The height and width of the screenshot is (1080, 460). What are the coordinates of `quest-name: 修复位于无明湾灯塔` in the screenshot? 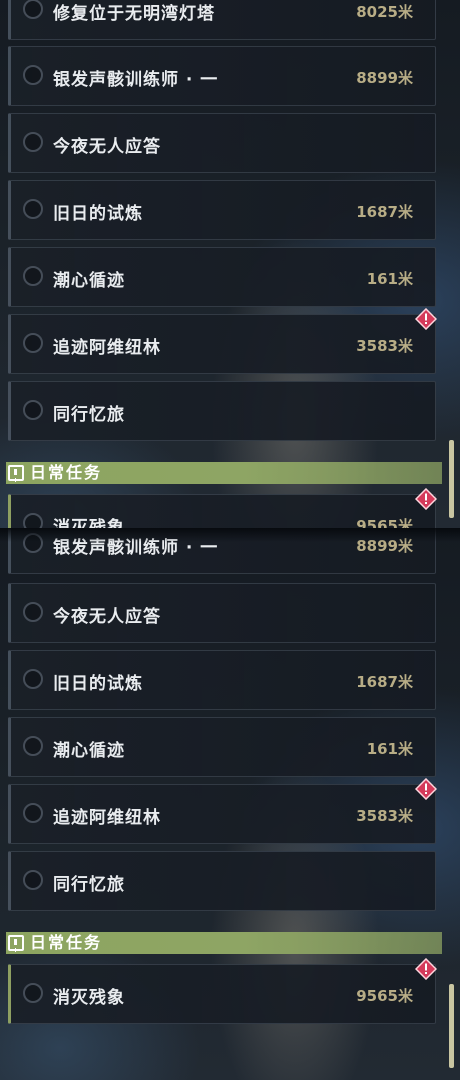 It's located at (134, 14).